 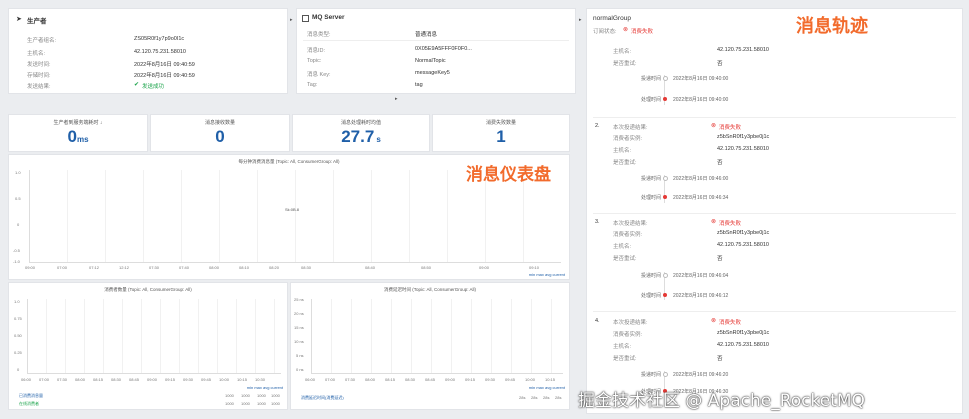 What do you see at coordinates (224, 379) in the screenshot?
I see `x-tick: 10:00` at bounding box center [224, 379].